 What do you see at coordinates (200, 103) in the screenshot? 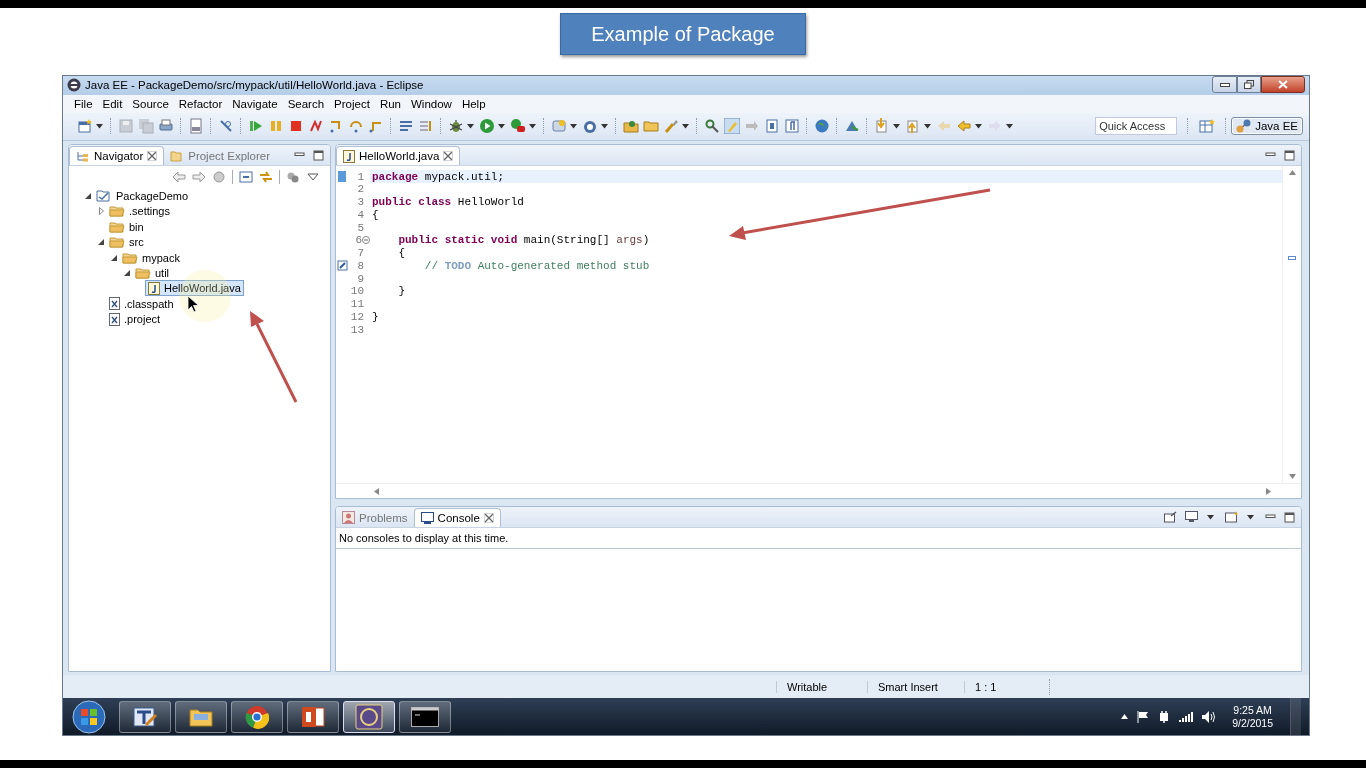
I see `menu-item: Refactor` at bounding box center [200, 103].